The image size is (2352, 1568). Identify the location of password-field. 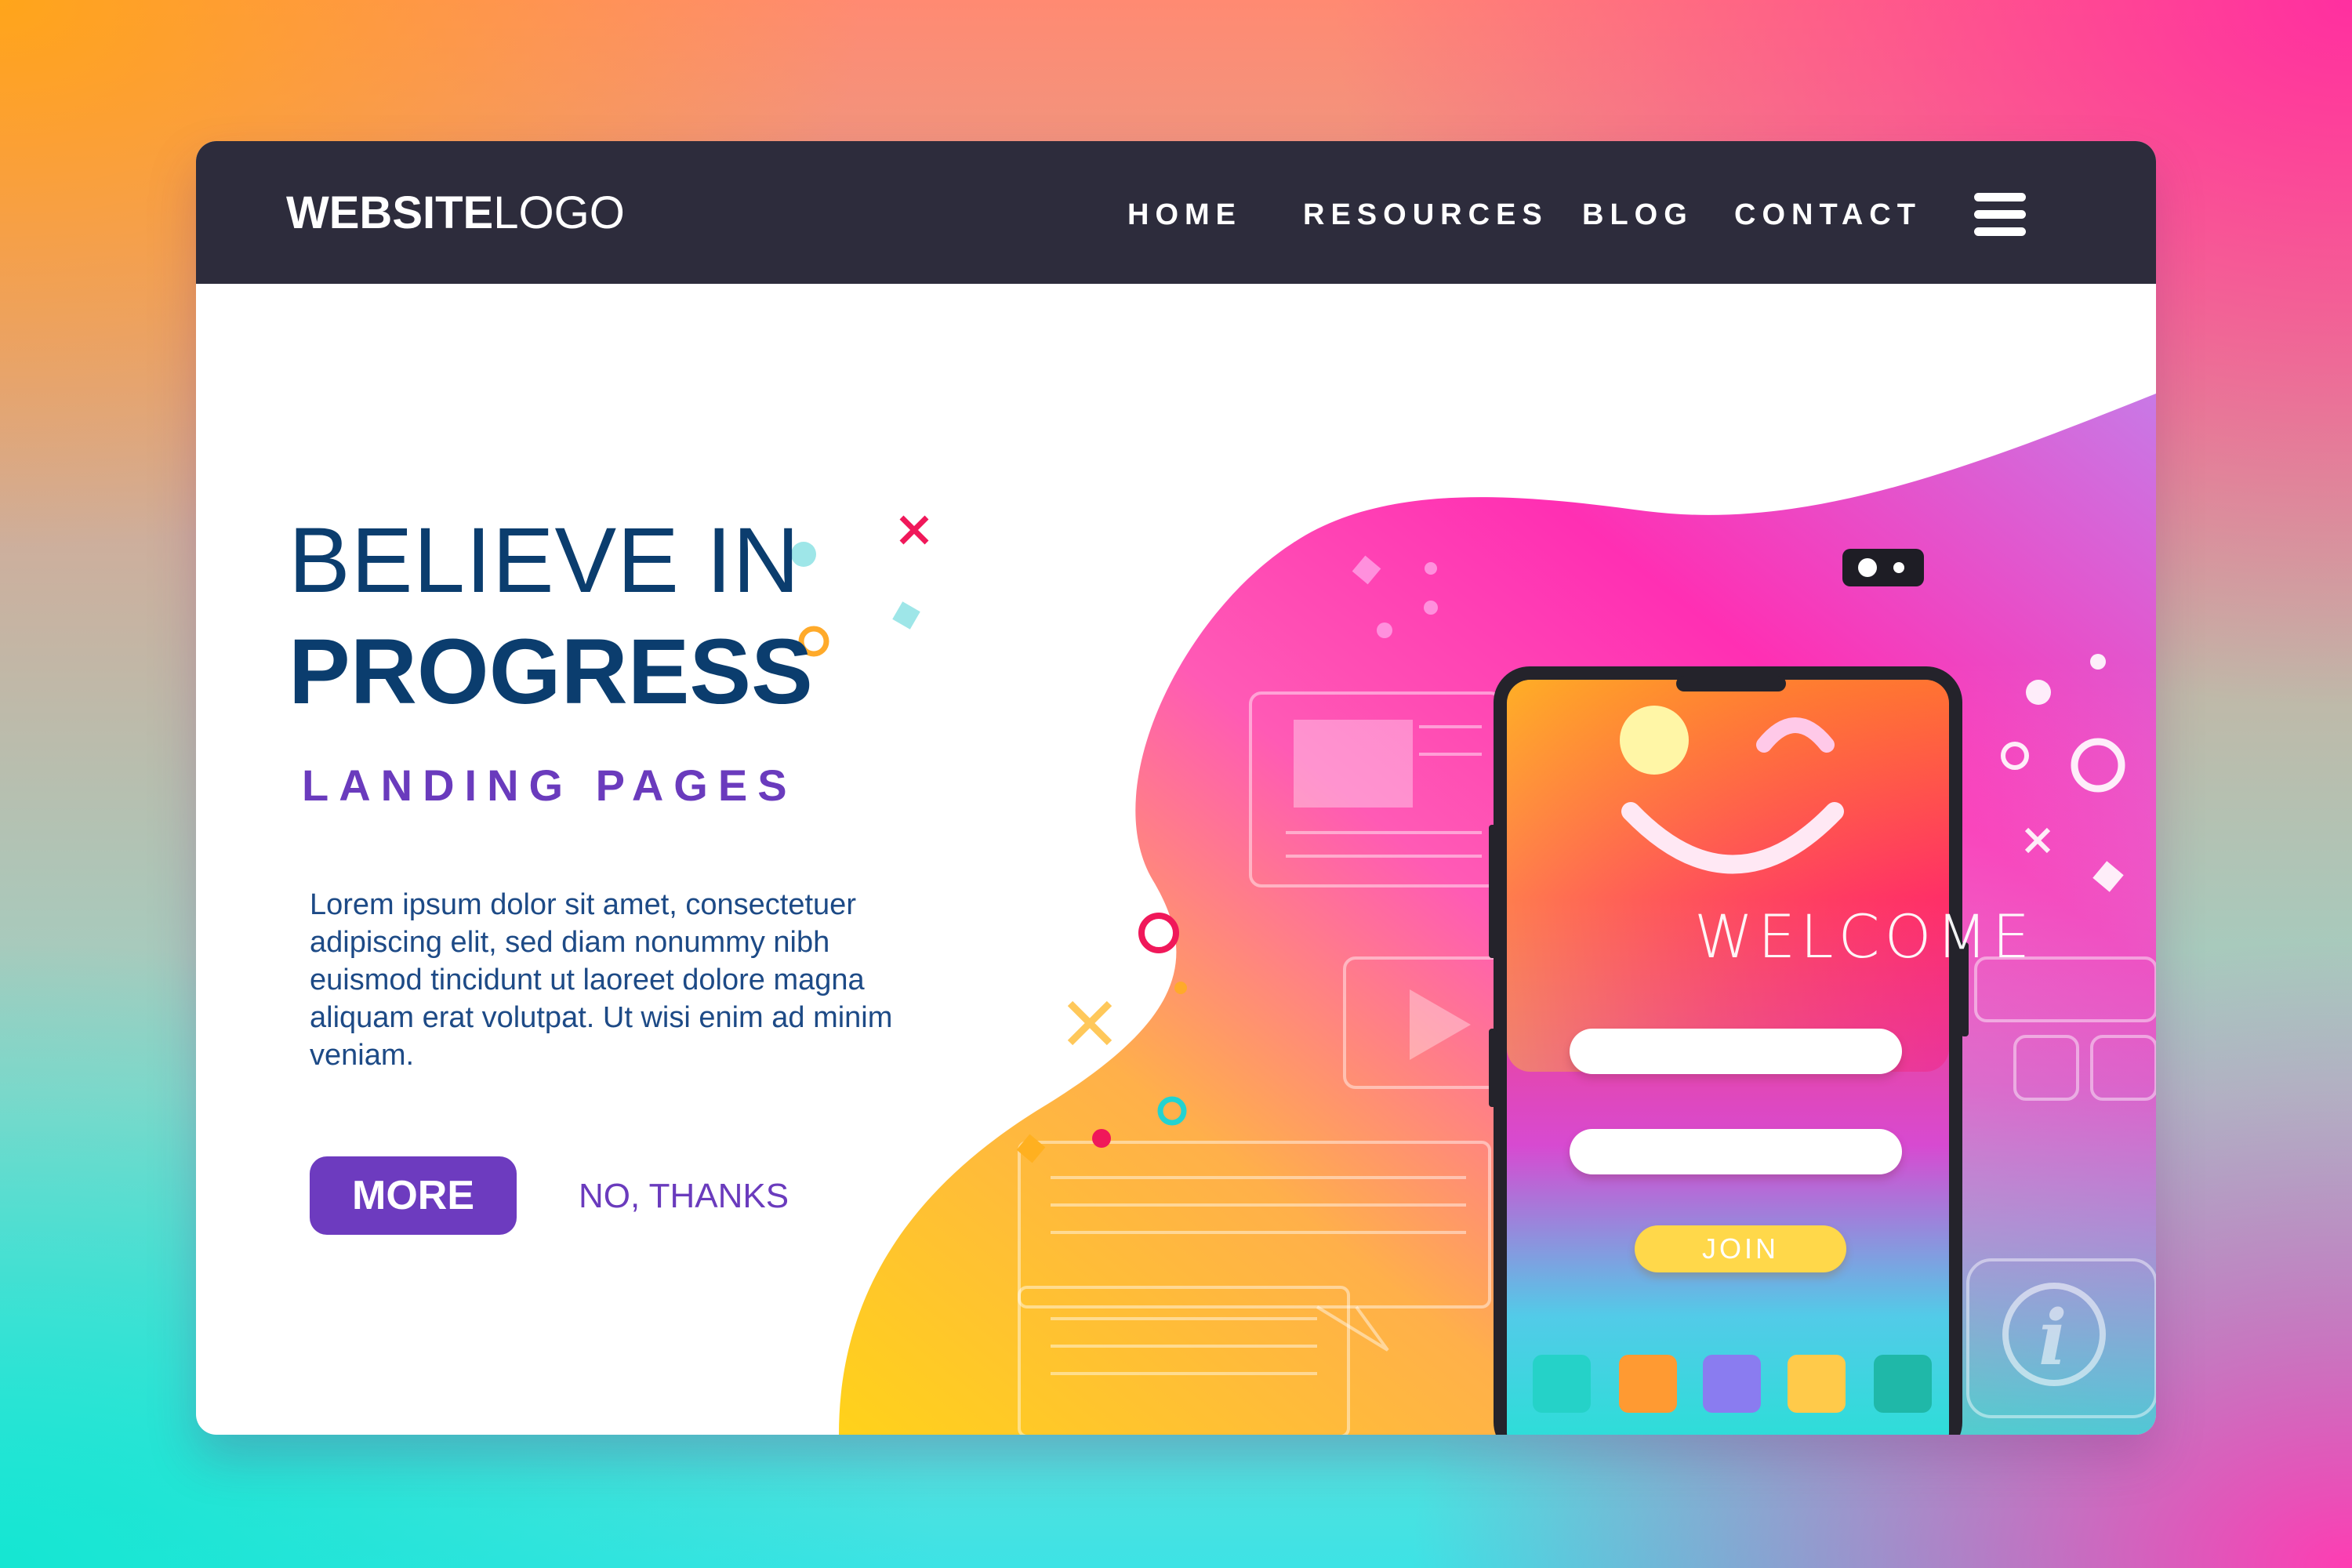
(1736, 1151).